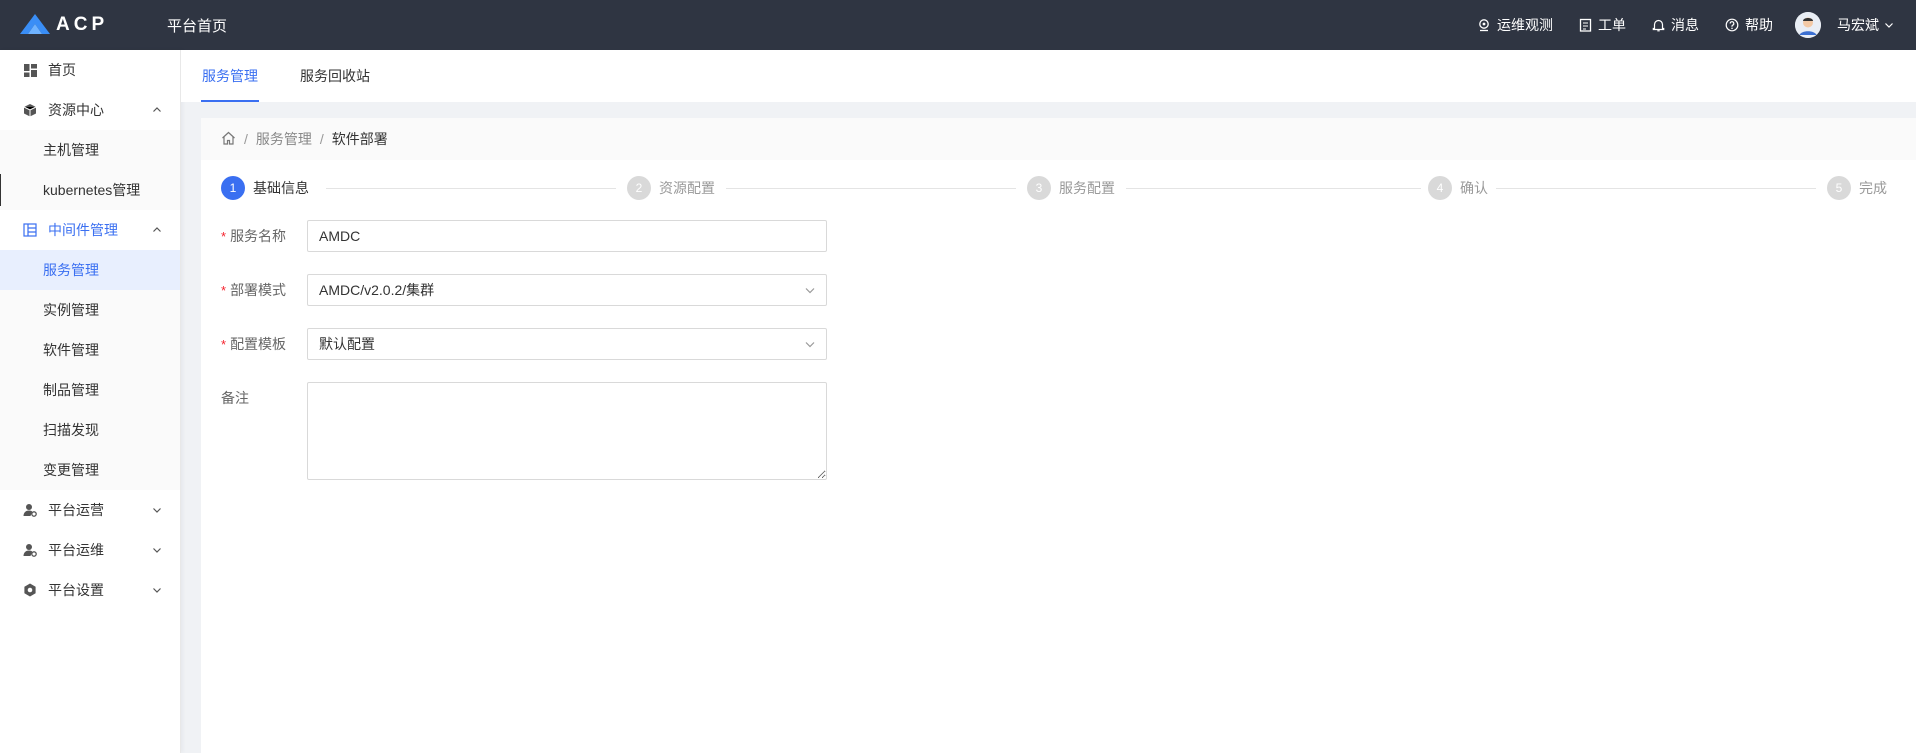  Describe the element at coordinates (1685, 25) in the screenshot. I see `message-label: 消息` at that location.